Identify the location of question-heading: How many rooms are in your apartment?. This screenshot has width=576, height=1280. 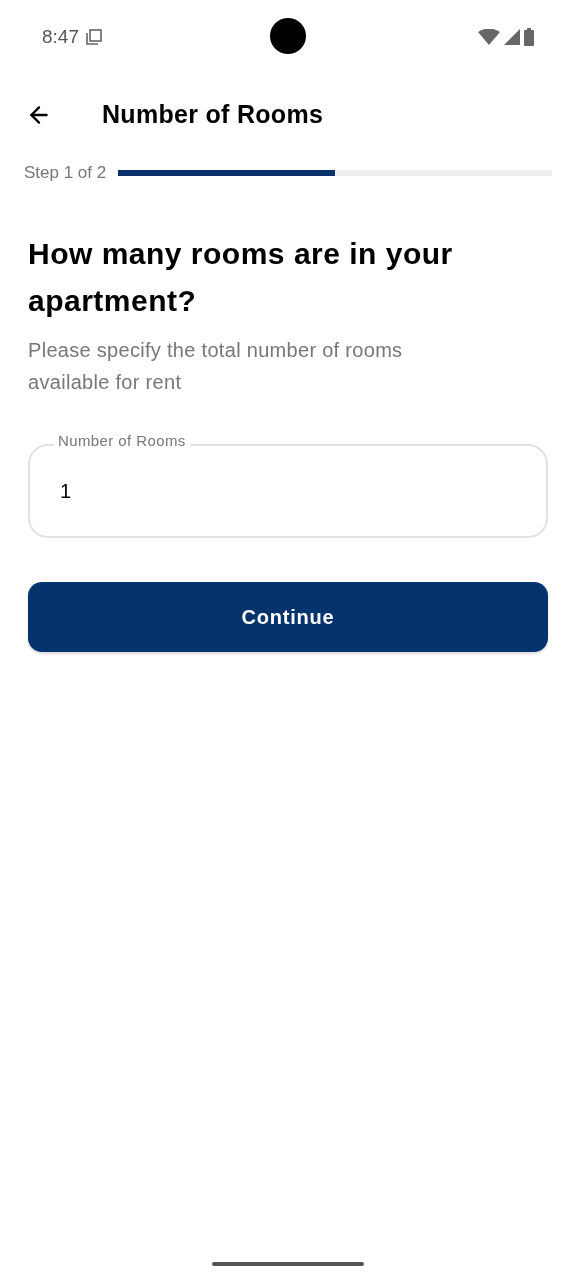
(241, 277).